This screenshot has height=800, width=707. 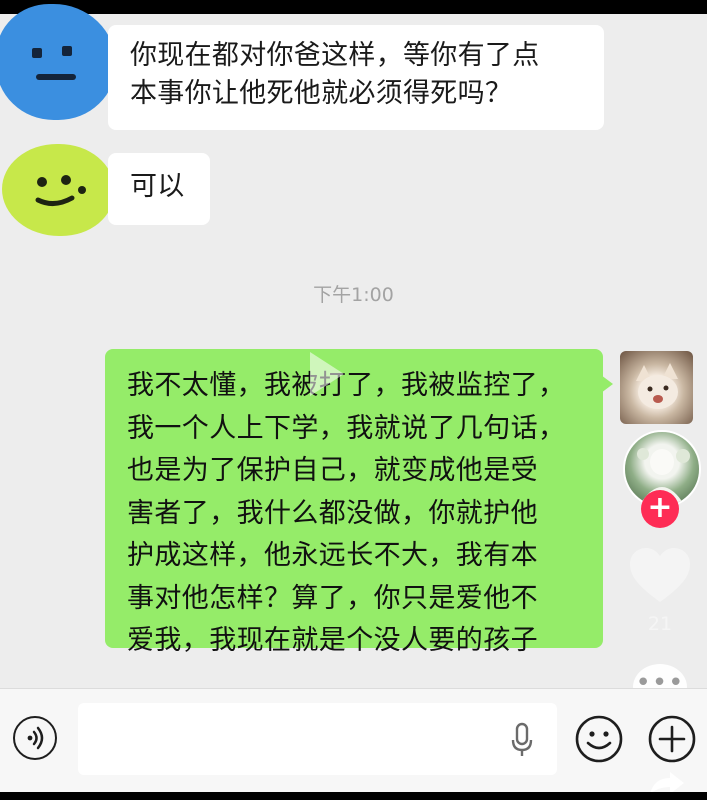 I want to click on self-avatar-cat, so click(x=656, y=387).